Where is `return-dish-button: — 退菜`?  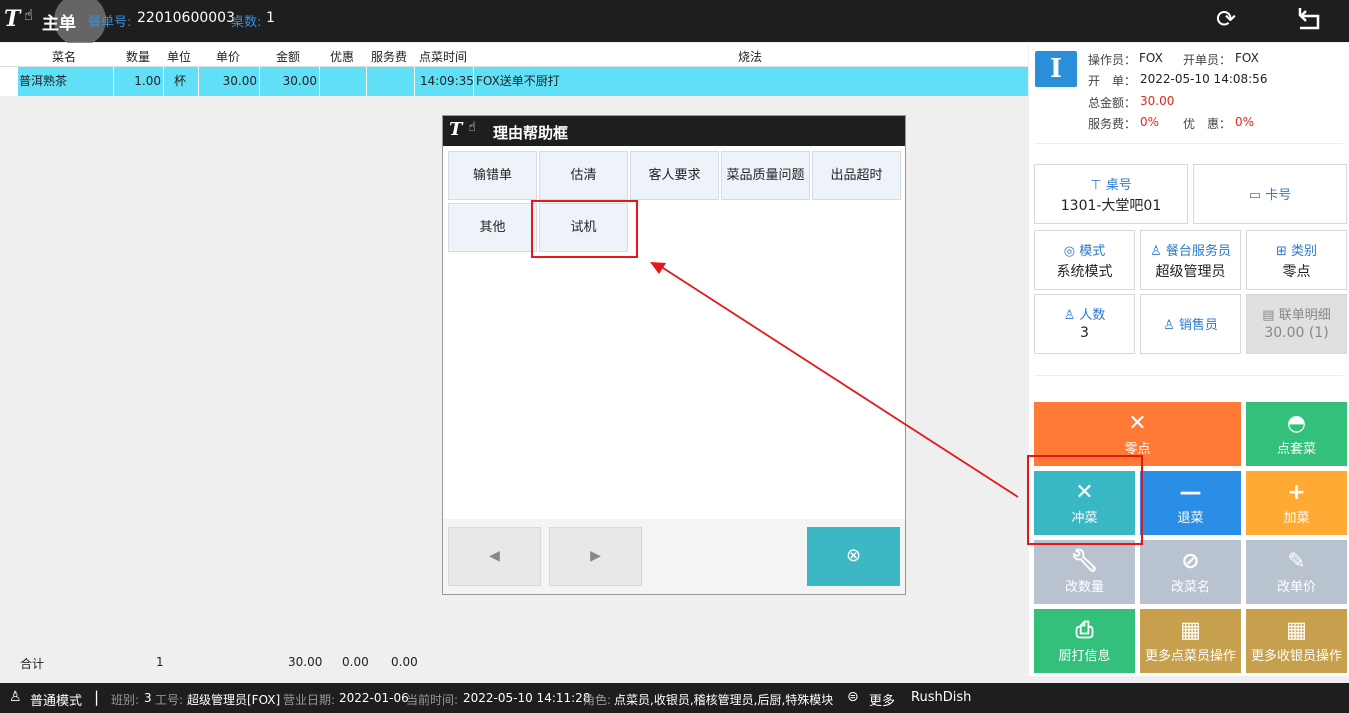
return-dish-button: — 退菜 is located at coordinates (1190, 503).